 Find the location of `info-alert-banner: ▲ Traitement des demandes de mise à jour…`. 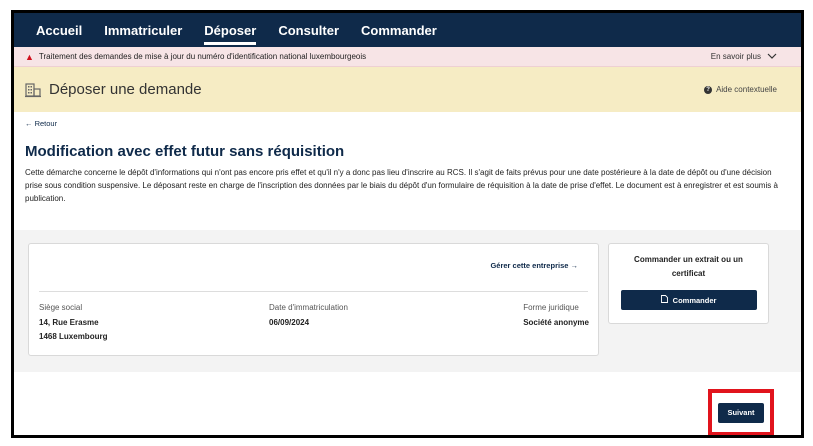

info-alert-banner: ▲ Traitement des demandes de mise à jour… is located at coordinates (407, 57).